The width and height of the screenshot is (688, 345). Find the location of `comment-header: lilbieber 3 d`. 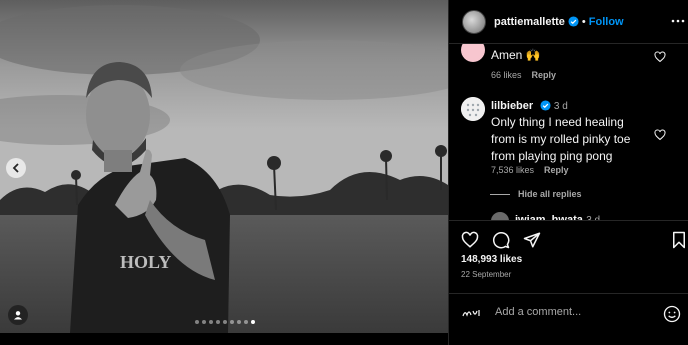

comment-header: lilbieber 3 d is located at coordinates (529, 106).